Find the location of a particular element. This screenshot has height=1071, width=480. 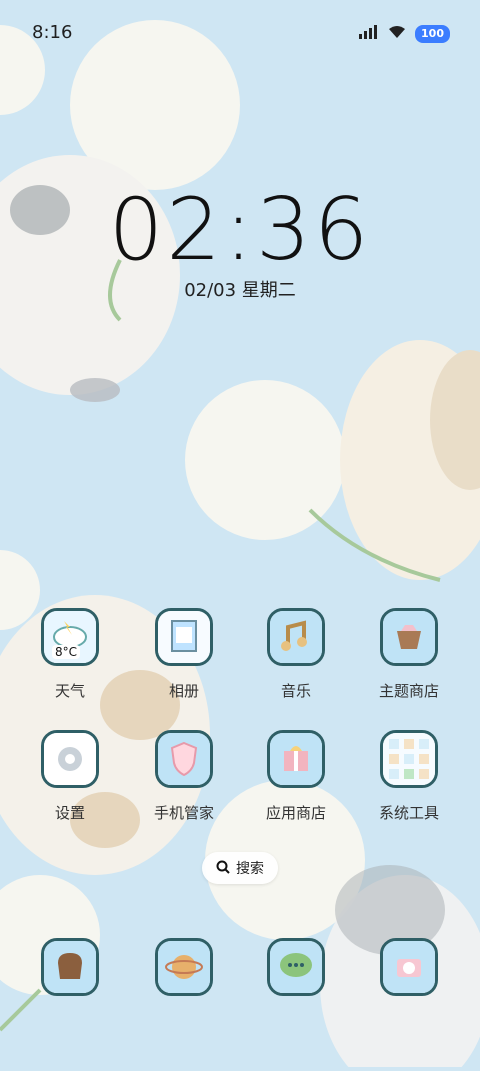

wifi-icon is located at coordinates (397, 33).